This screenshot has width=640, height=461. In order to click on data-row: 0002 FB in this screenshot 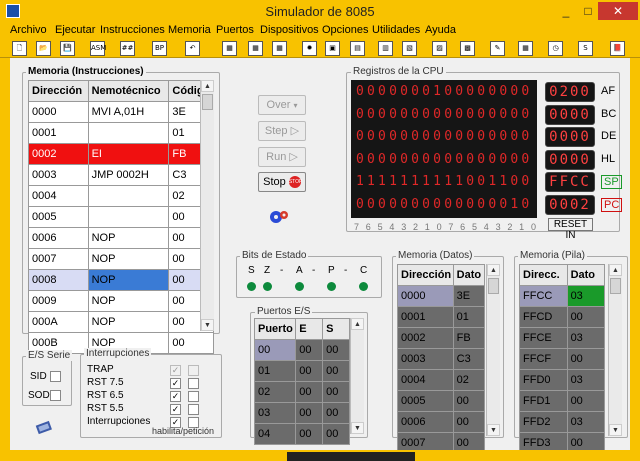, I will do `click(441, 338)`.